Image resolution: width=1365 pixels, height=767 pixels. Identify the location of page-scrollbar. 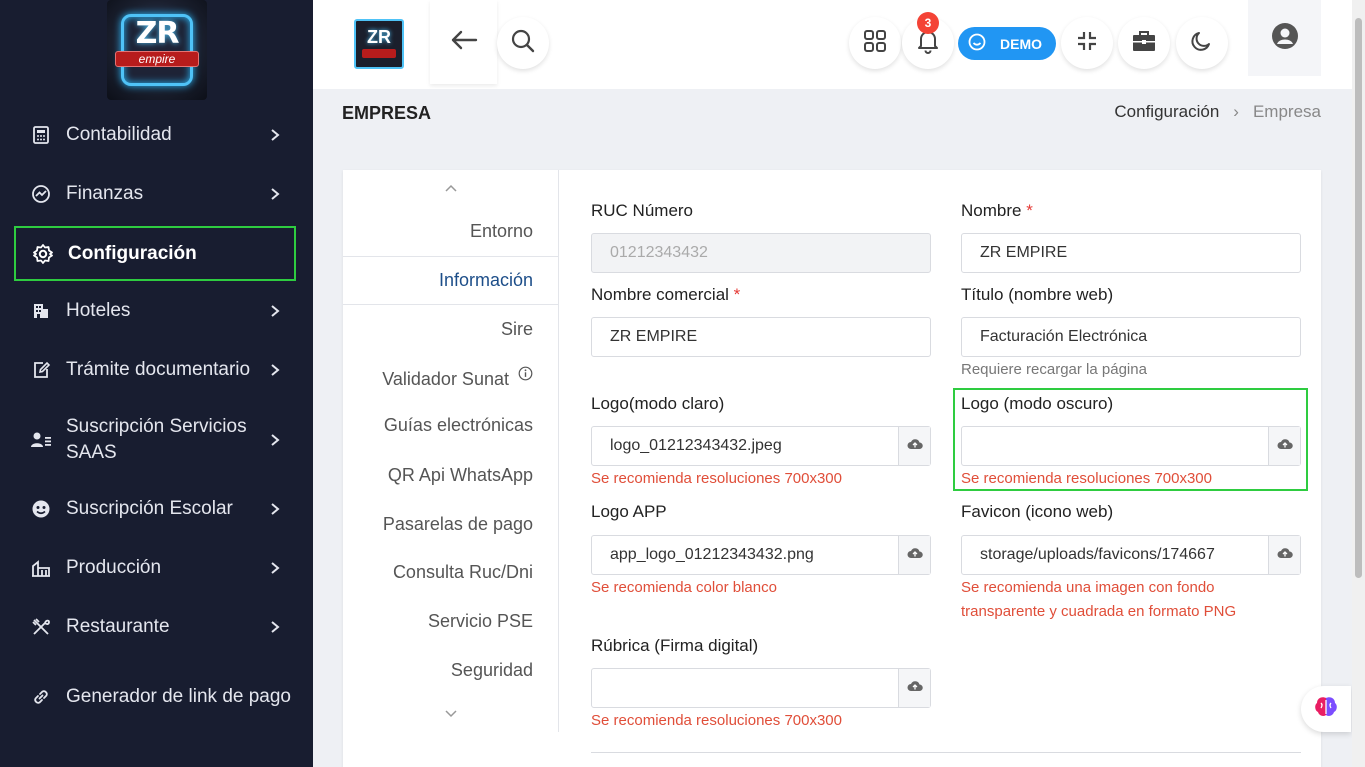
(1358, 383).